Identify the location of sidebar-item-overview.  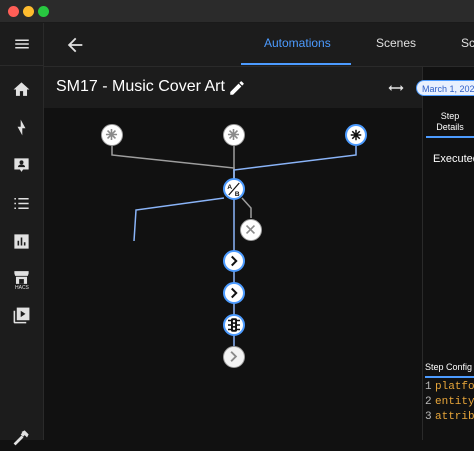
(21, 89).